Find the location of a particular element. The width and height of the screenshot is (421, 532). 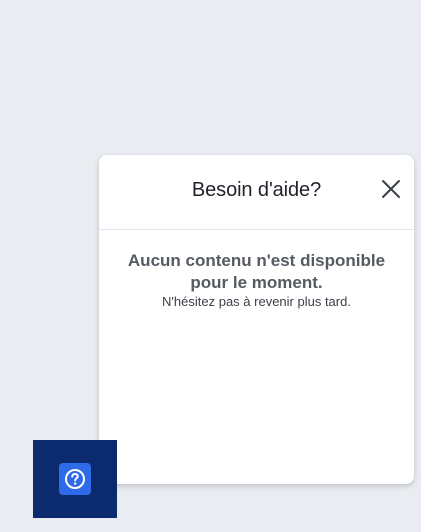

question-circle-icon is located at coordinates (75, 479).